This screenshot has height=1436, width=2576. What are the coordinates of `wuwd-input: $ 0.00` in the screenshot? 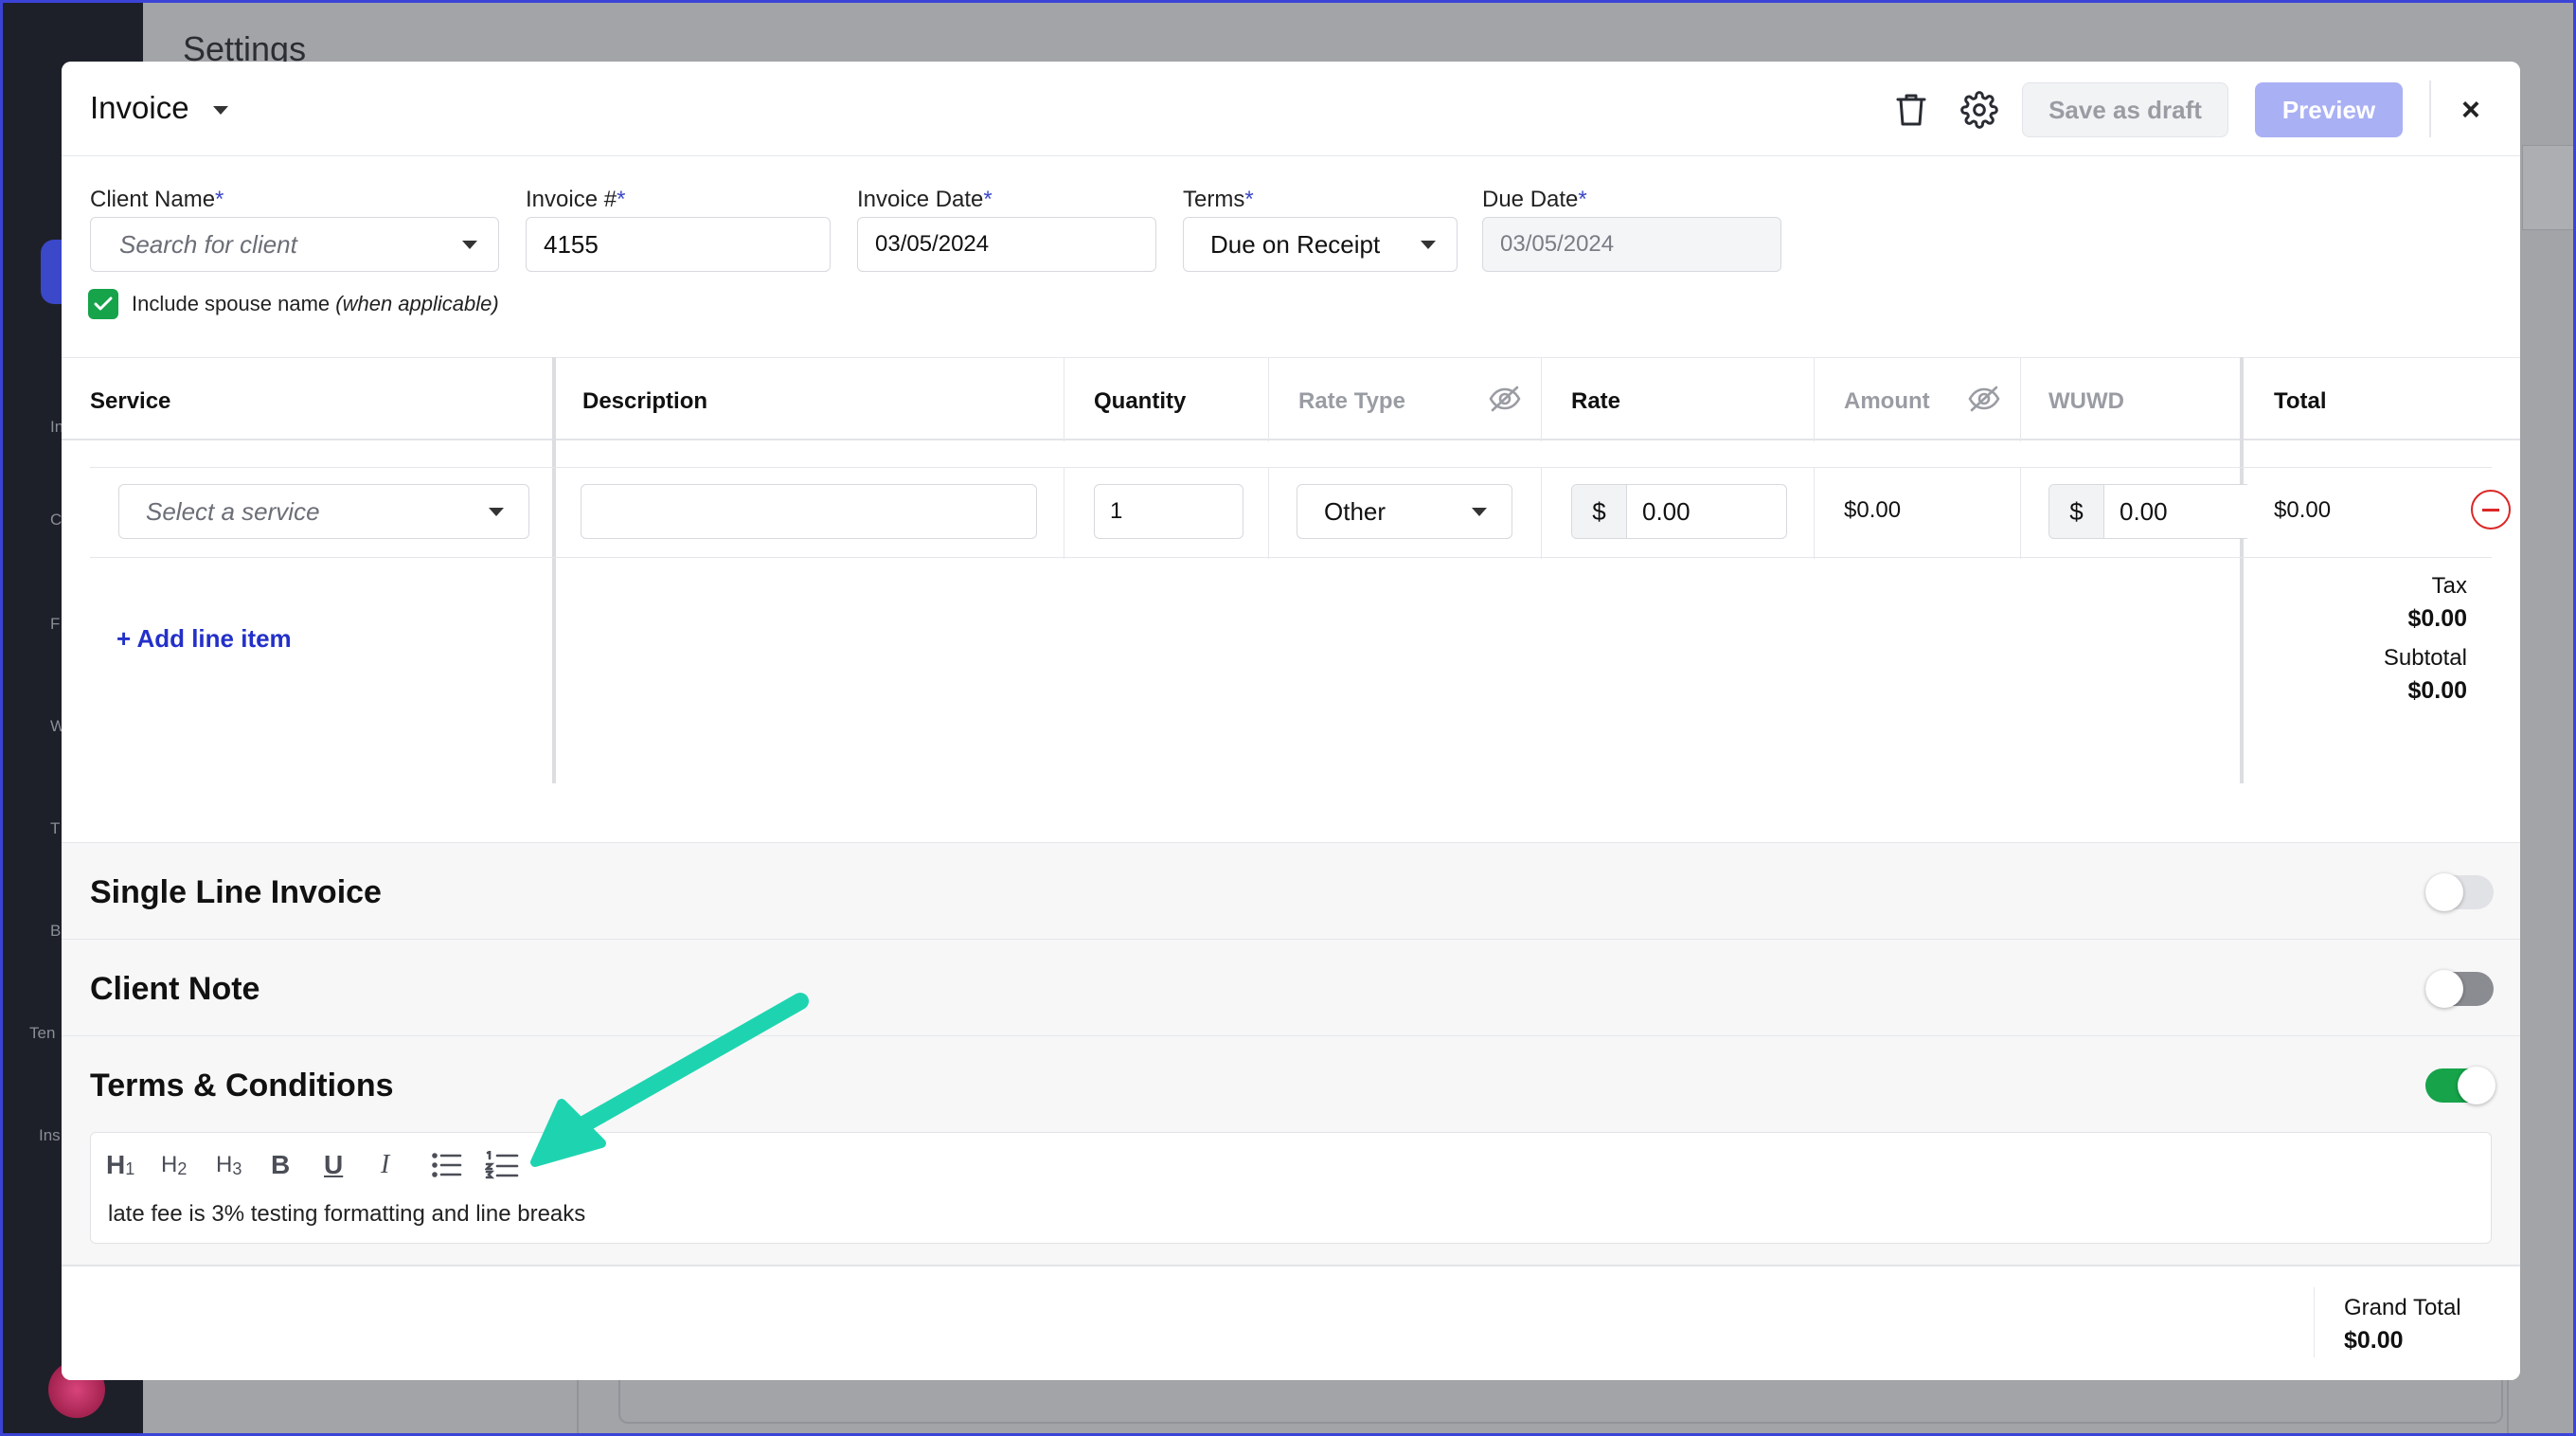 It's located at (2147, 512).